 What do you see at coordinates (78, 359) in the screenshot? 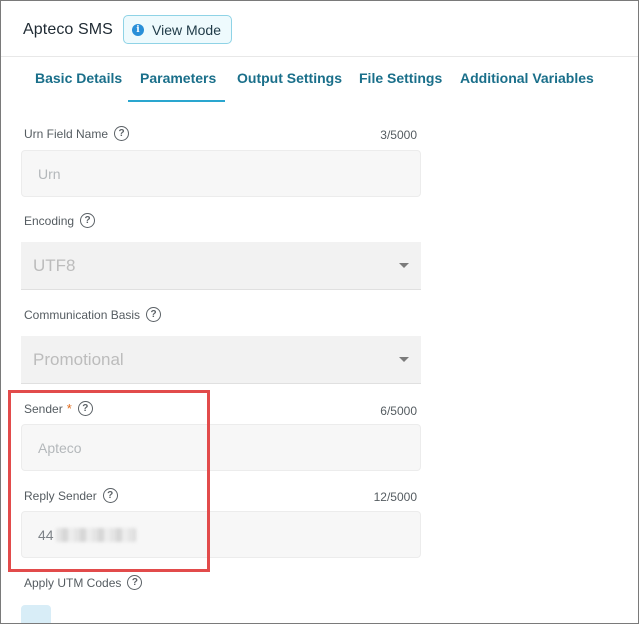
I see `communication-basis-value: Promotional` at bounding box center [78, 359].